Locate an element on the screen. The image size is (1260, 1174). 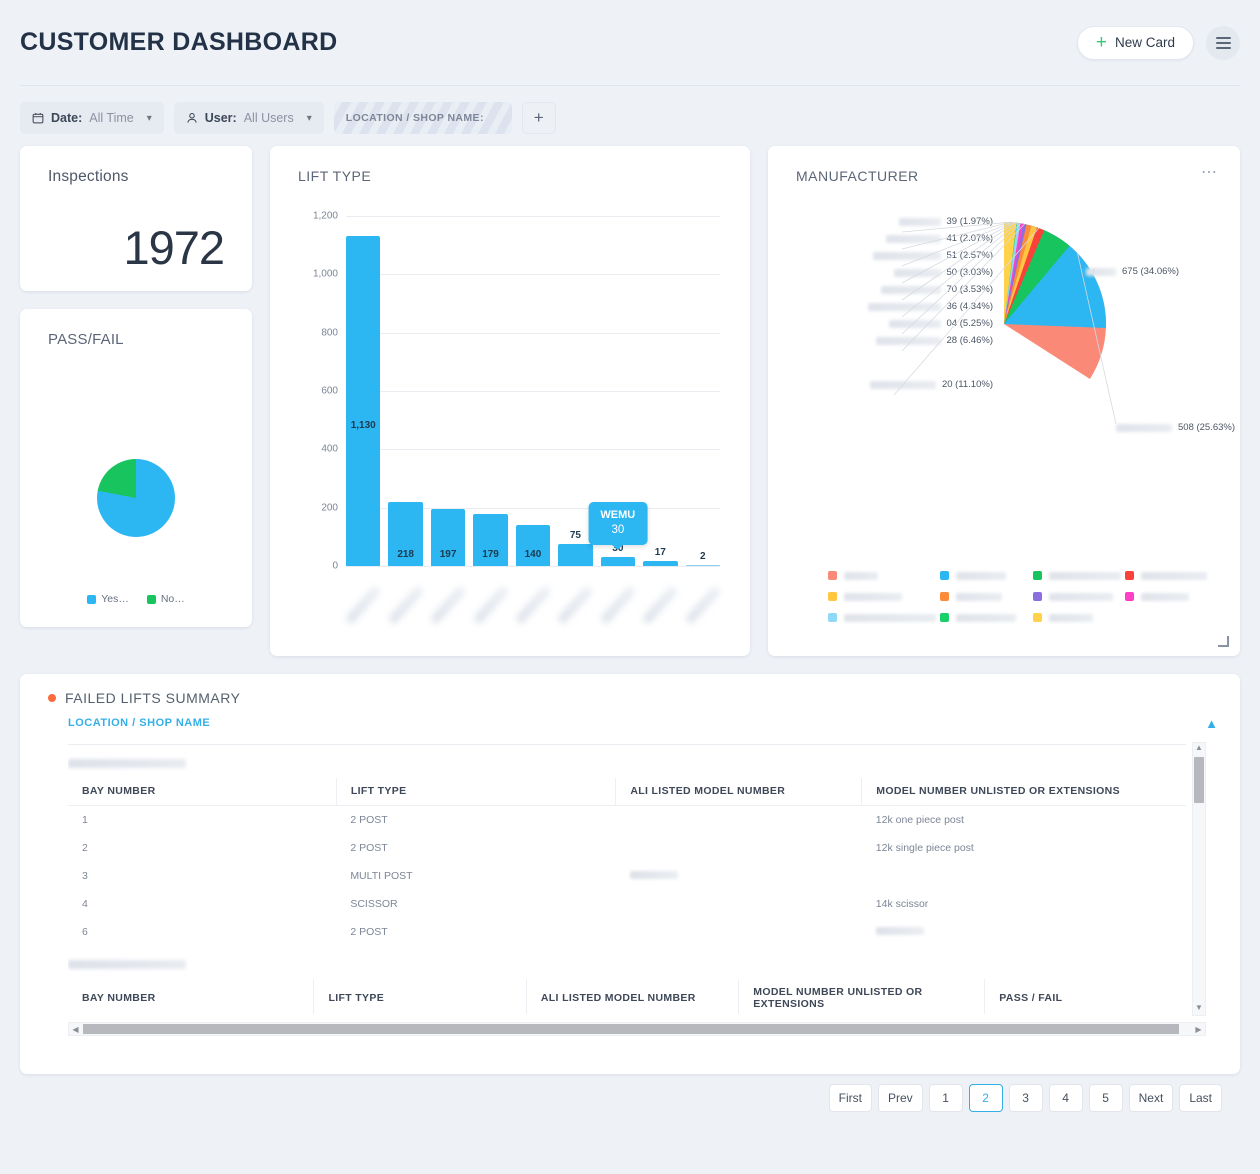
bar-item: 140 is located at coordinates (533, 391).